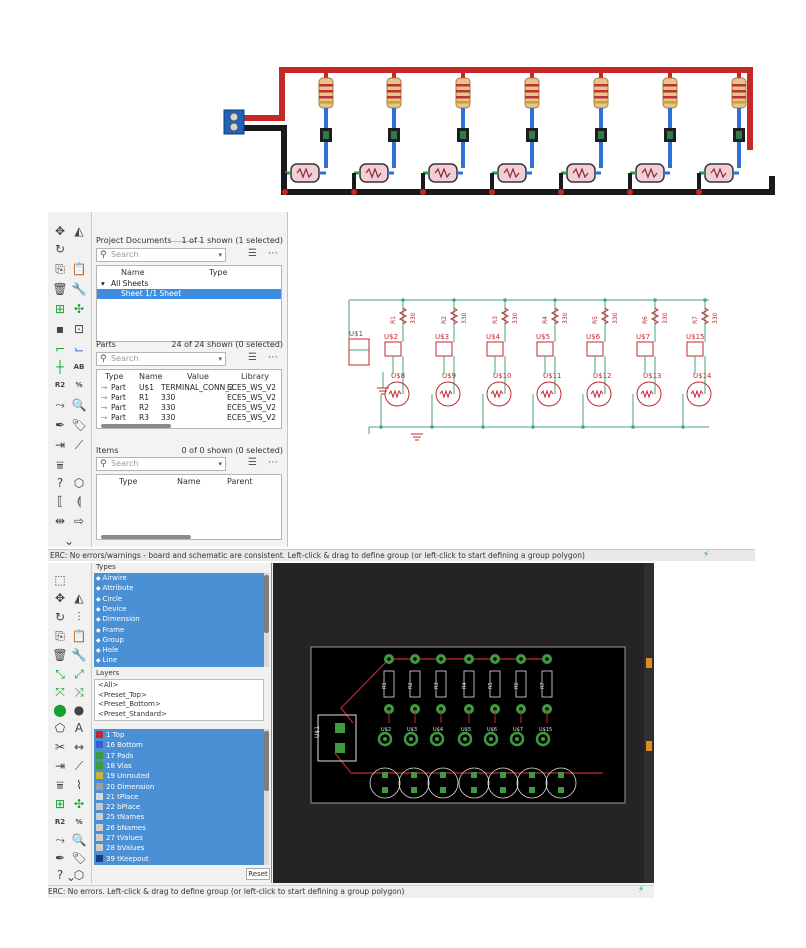  I want to click on layer-item: 26 bNames, so click(121, 828).